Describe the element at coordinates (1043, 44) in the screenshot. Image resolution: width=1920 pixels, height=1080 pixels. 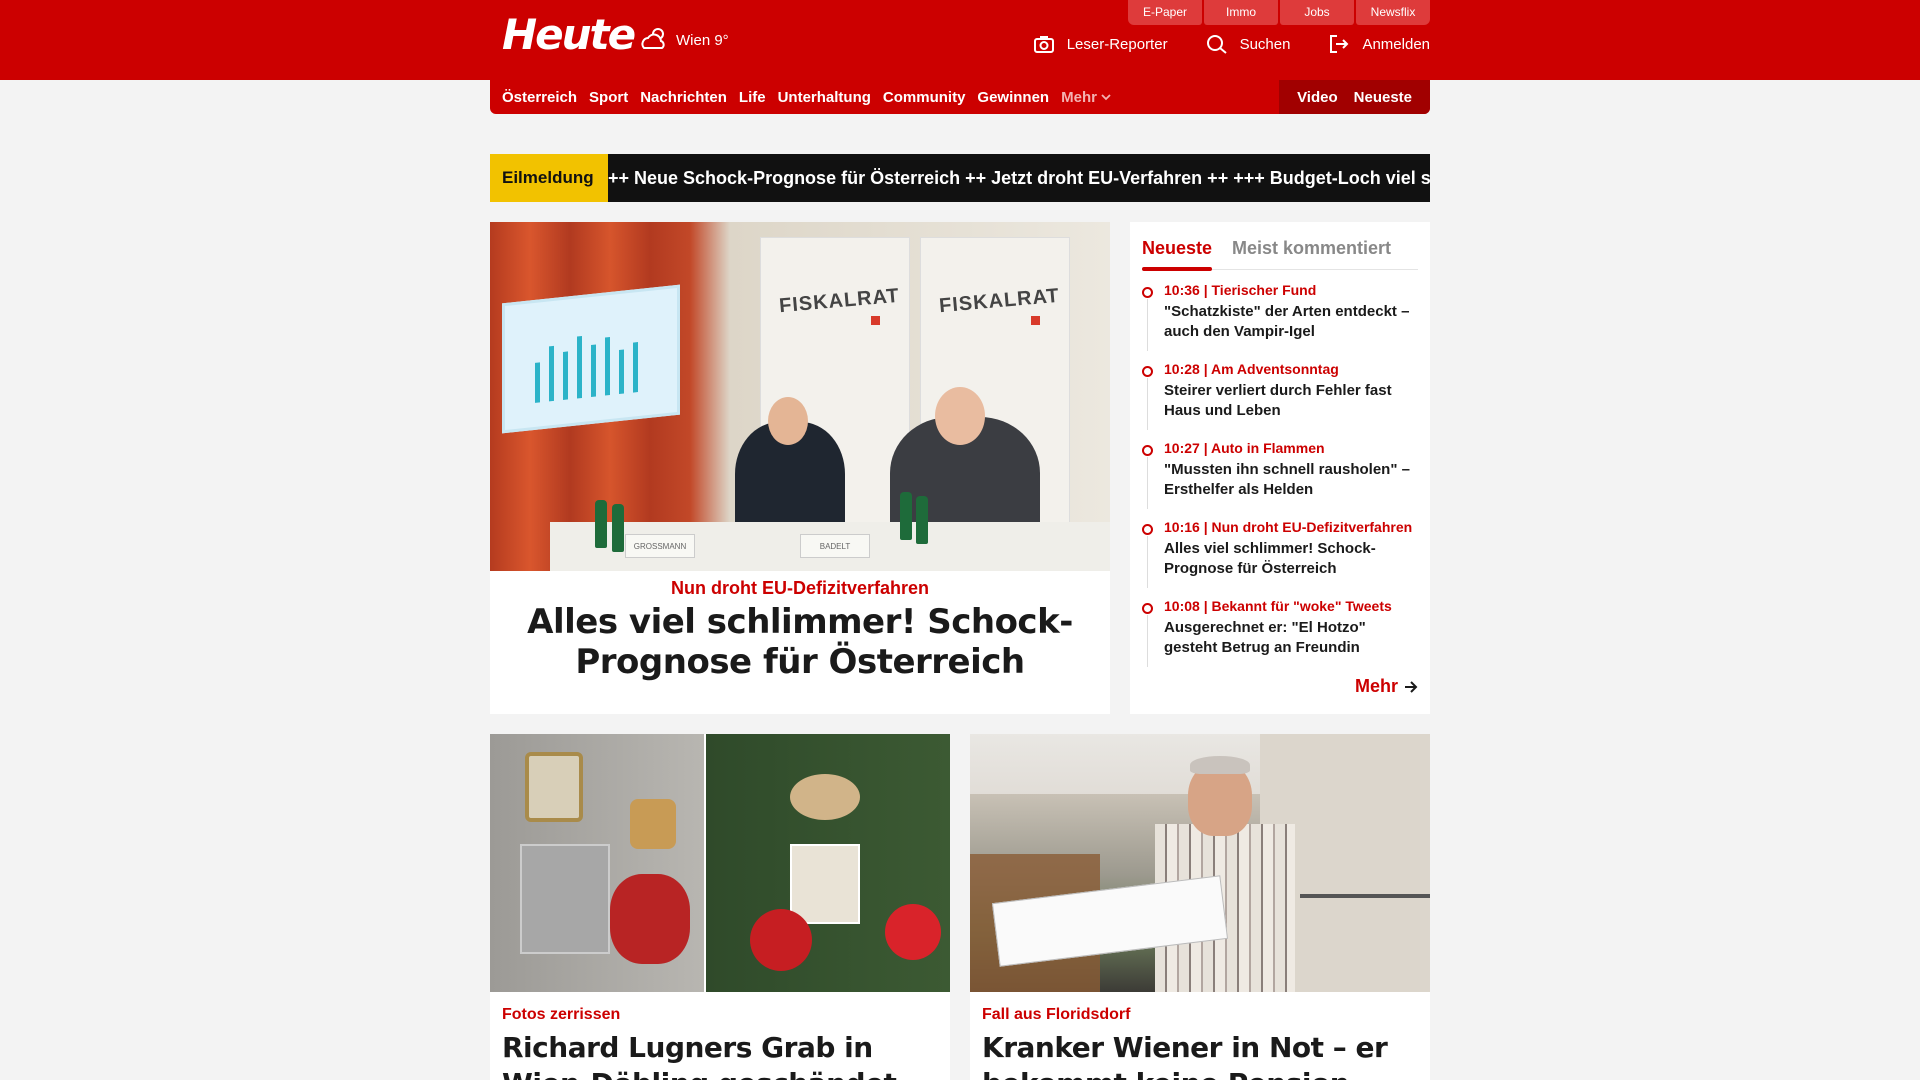
I see `camera-icon` at that location.